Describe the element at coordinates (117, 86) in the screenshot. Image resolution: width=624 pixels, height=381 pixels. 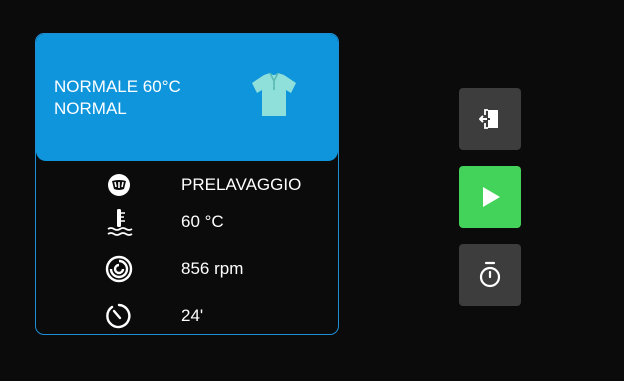
I see `program-name-line1: NORMALE 60°C` at that location.